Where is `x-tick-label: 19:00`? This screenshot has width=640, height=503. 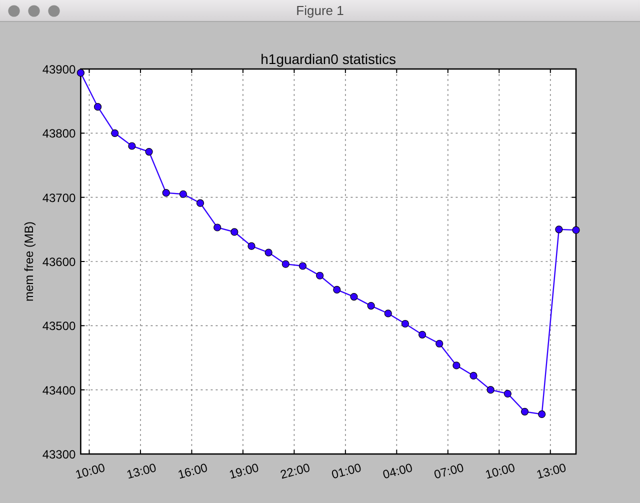 x-tick-label: 19:00 is located at coordinates (244, 471).